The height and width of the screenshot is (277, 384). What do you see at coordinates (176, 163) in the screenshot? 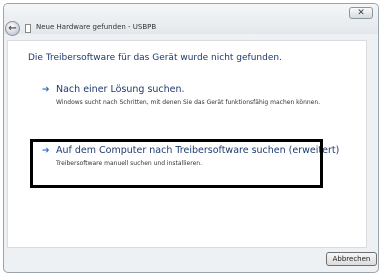
I see `highlight-box` at bounding box center [176, 163].